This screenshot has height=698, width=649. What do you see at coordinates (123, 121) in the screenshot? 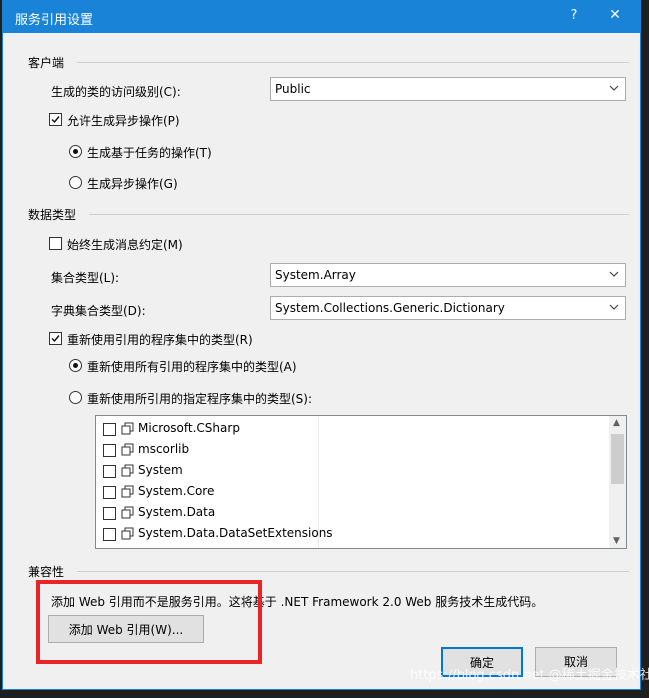
I see `allow-async-label: 允许生成异步操作(P)` at bounding box center [123, 121].